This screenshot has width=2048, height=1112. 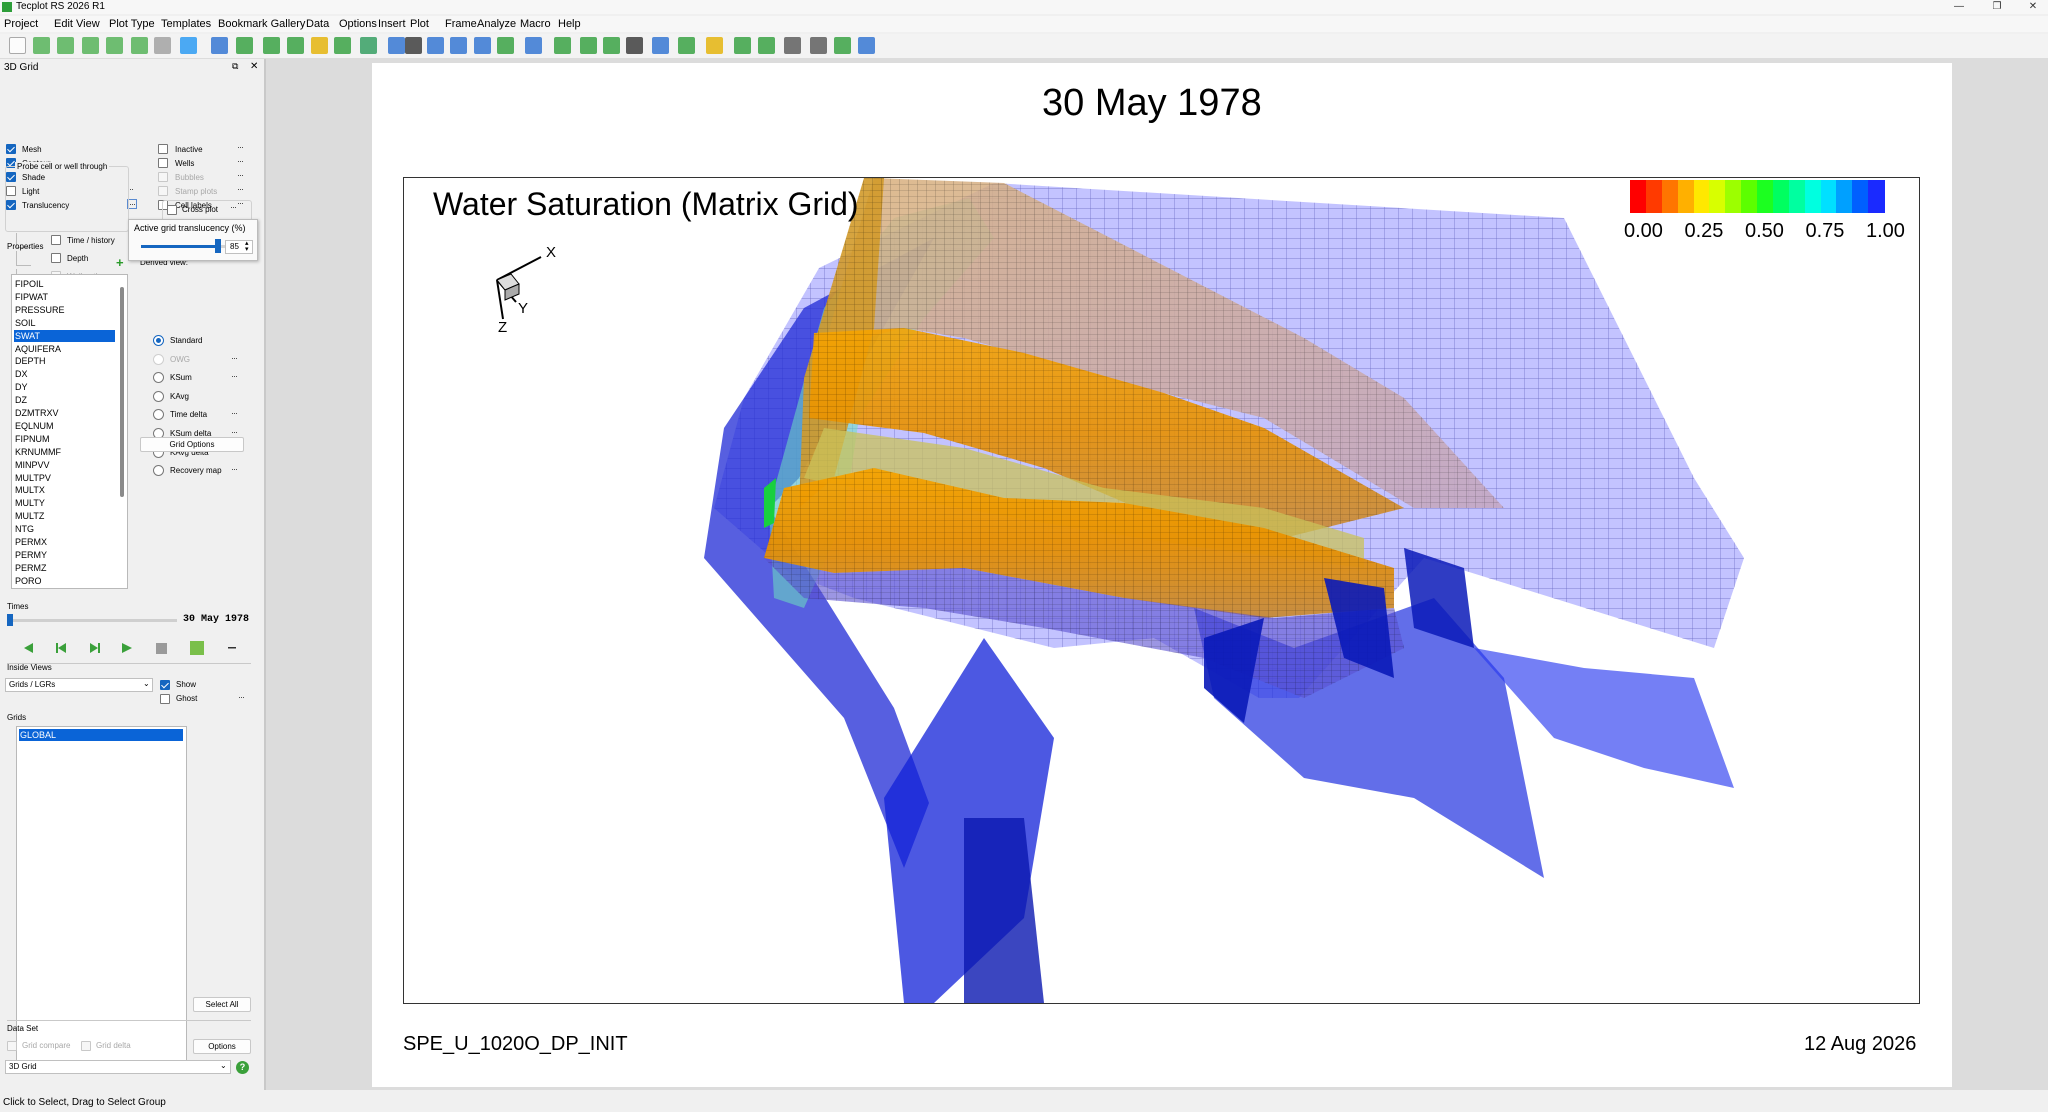 What do you see at coordinates (163, 191) in the screenshot?
I see `layer-stamp-plots-checkbox` at bounding box center [163, 191].